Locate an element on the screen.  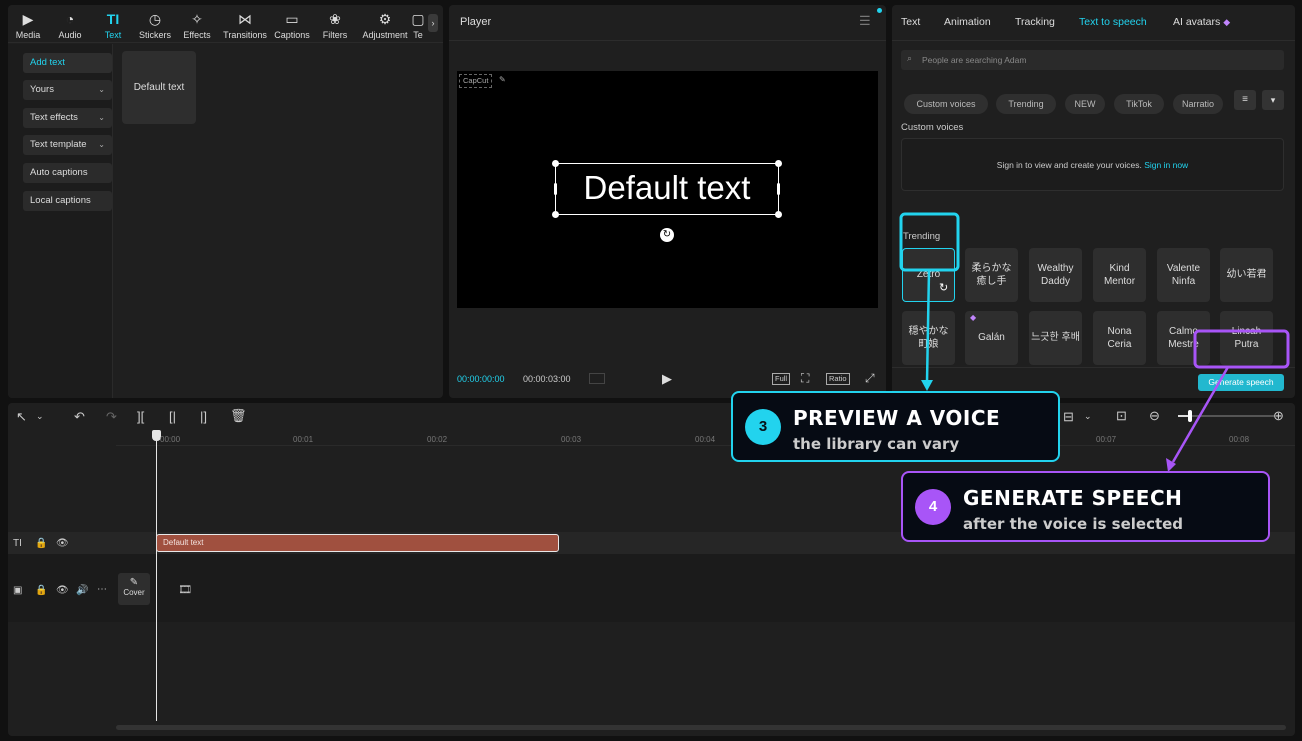
highlight-trending-box is located at coordinates (929, 242).